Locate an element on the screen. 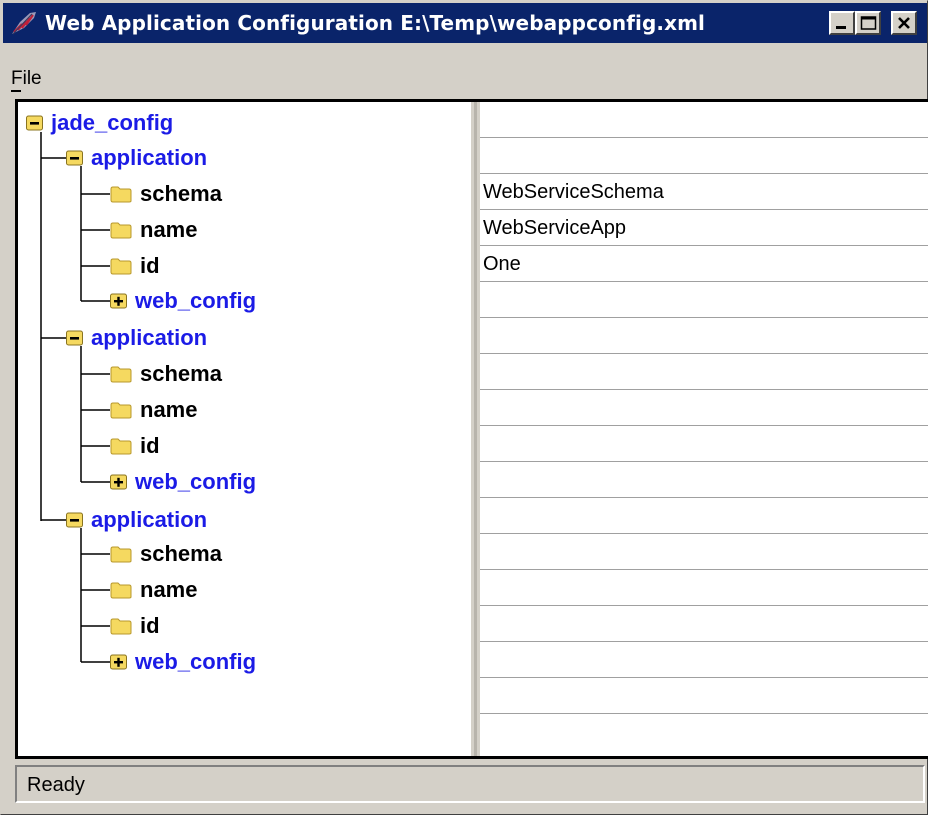 This screenshot has width=928, height=815. value-row: WebServiceApp is located at coordinates (704, 228).